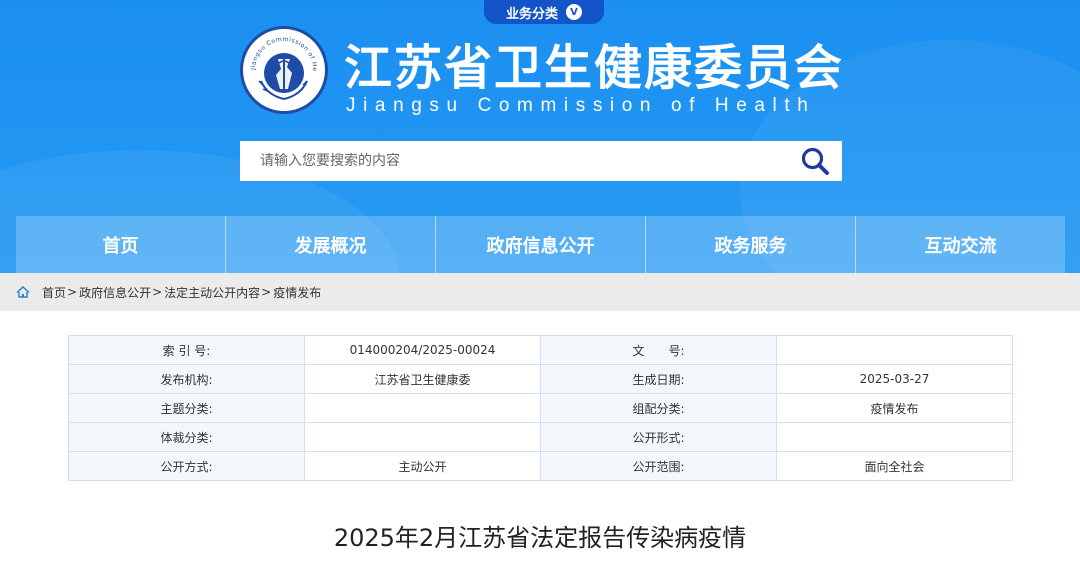 The image size is (1080, 566). I want to click on meta-label: 公开形式:, so click(658, 437).